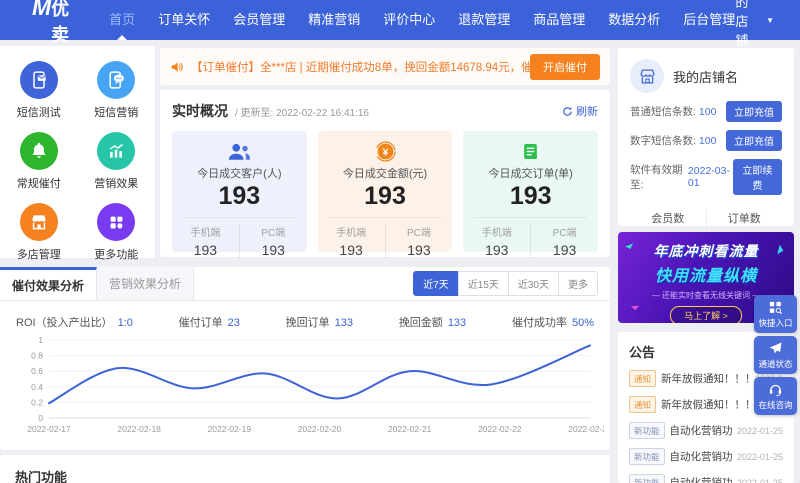  I want to click on stat-title: 今日成交订单(单), so click(530, 174).